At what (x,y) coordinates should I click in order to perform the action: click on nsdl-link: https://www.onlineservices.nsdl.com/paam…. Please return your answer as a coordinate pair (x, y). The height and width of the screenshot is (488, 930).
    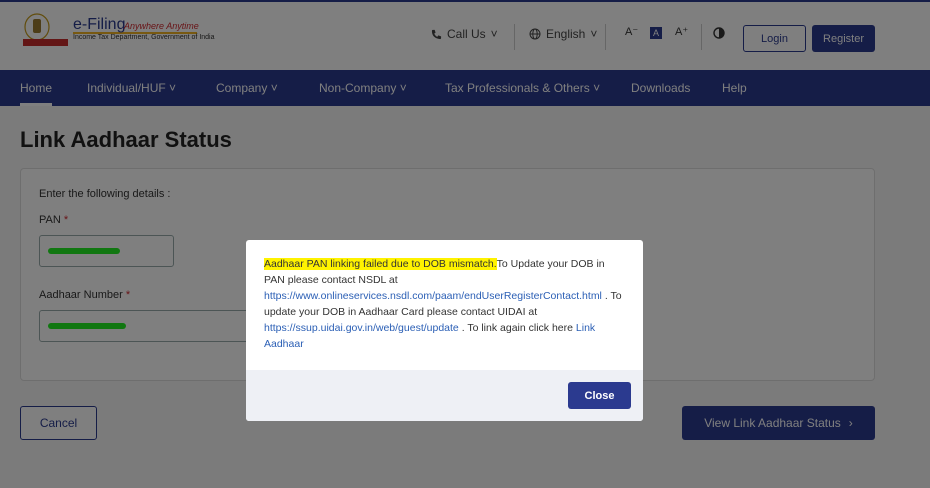
    Looking at the image, I should click on (433, 296).